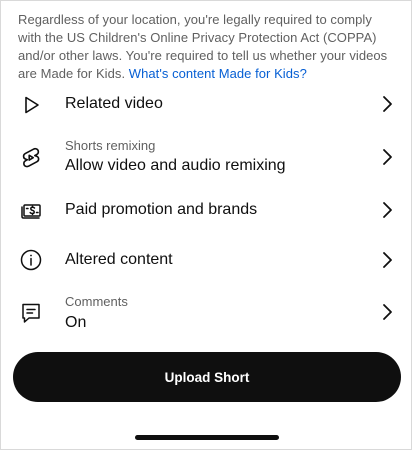 The height and width of the screenshot is (450, 412). I want to click on paid-promotion-label: Paid promotion and brands, so click(161, 209).